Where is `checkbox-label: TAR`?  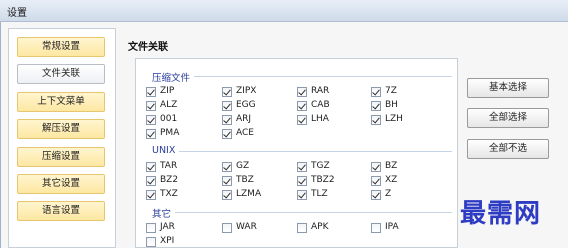
checkbox-label: TAR is located at coordinates (169, 166).